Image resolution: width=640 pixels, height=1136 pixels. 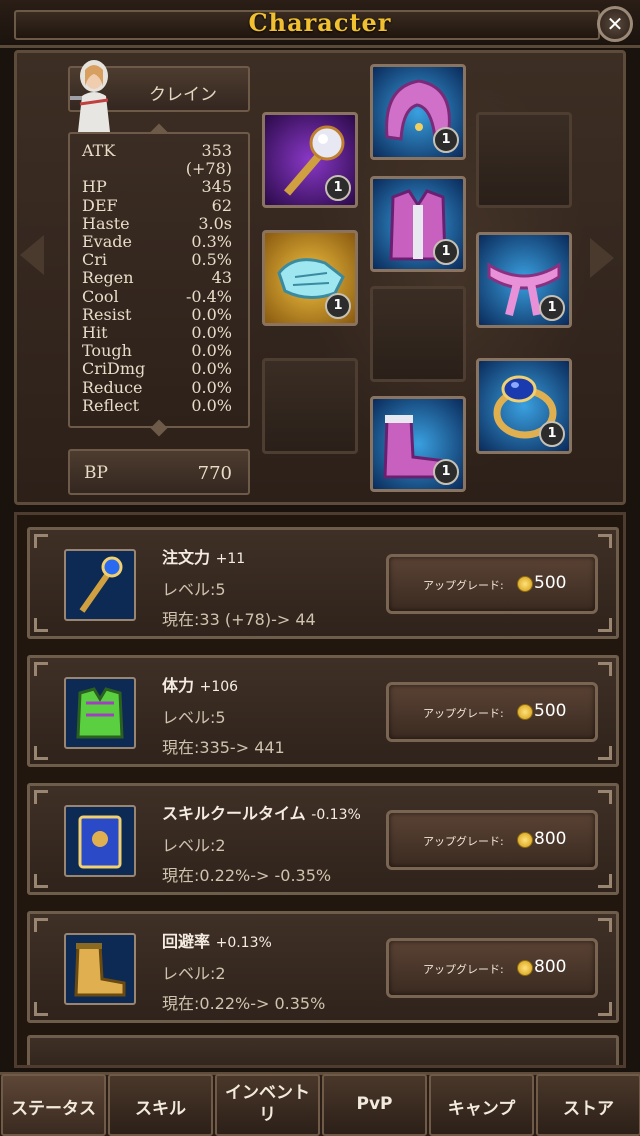 What do you see at coordinates (157, 278) in the screenshot?
I see `stat-row: Regen 43` at bounding box center [157, 278].